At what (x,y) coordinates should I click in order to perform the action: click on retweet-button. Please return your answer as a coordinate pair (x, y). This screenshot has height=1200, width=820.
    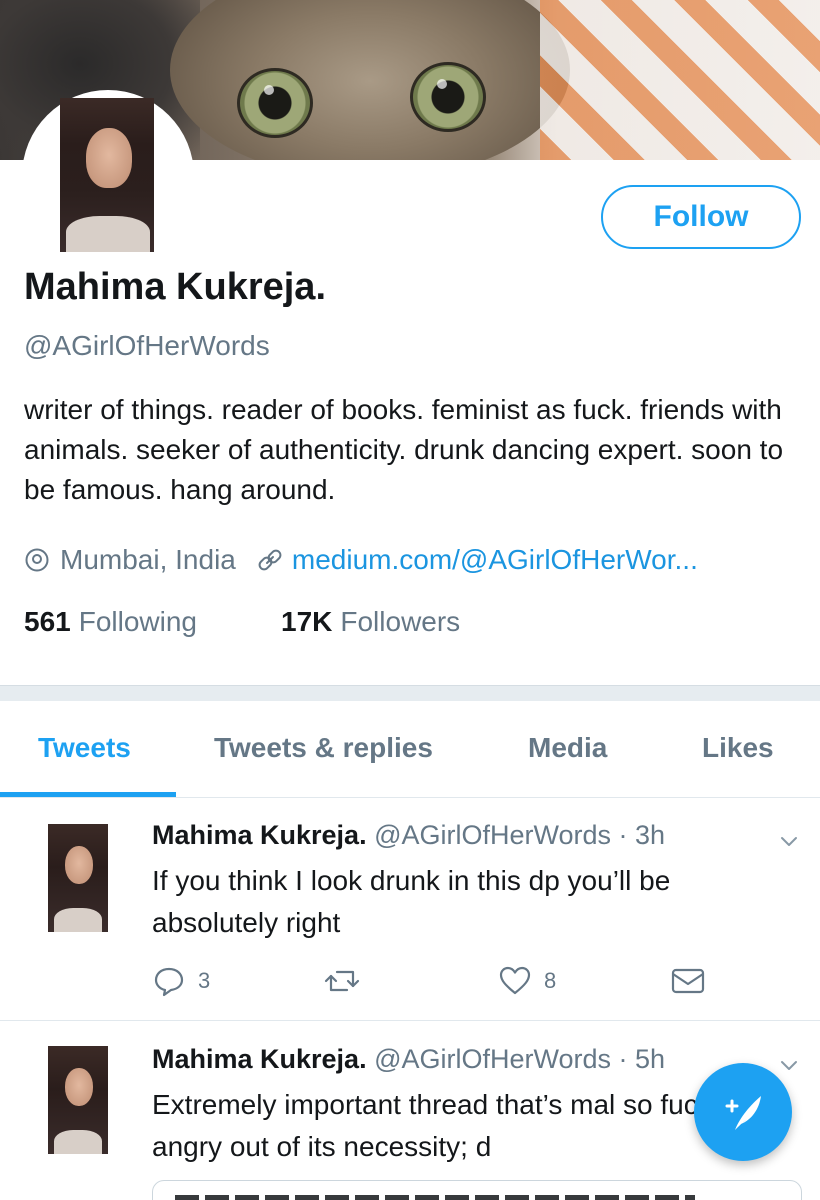
    Looking at the image, I should click on (342, 981).